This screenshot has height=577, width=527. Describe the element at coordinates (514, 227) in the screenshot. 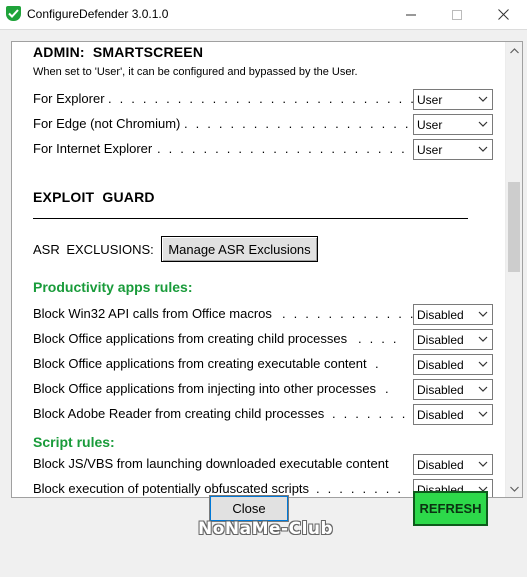

I see `scrollbar-thumb` at that location.